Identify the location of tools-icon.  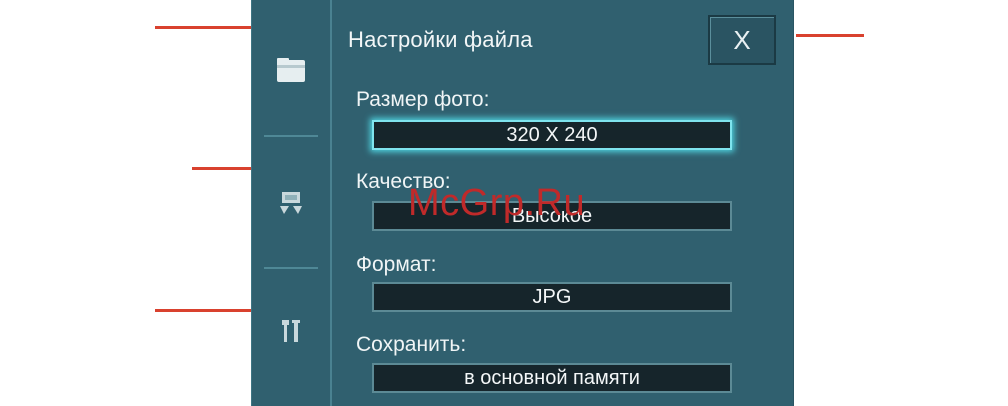
(291, 331).